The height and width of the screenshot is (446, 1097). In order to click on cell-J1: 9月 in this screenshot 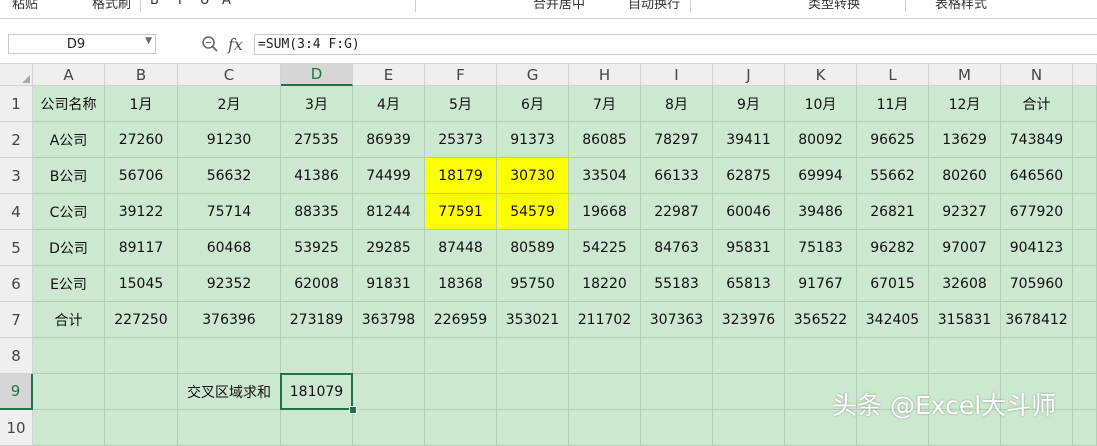, I will do `click(749, 104)`.